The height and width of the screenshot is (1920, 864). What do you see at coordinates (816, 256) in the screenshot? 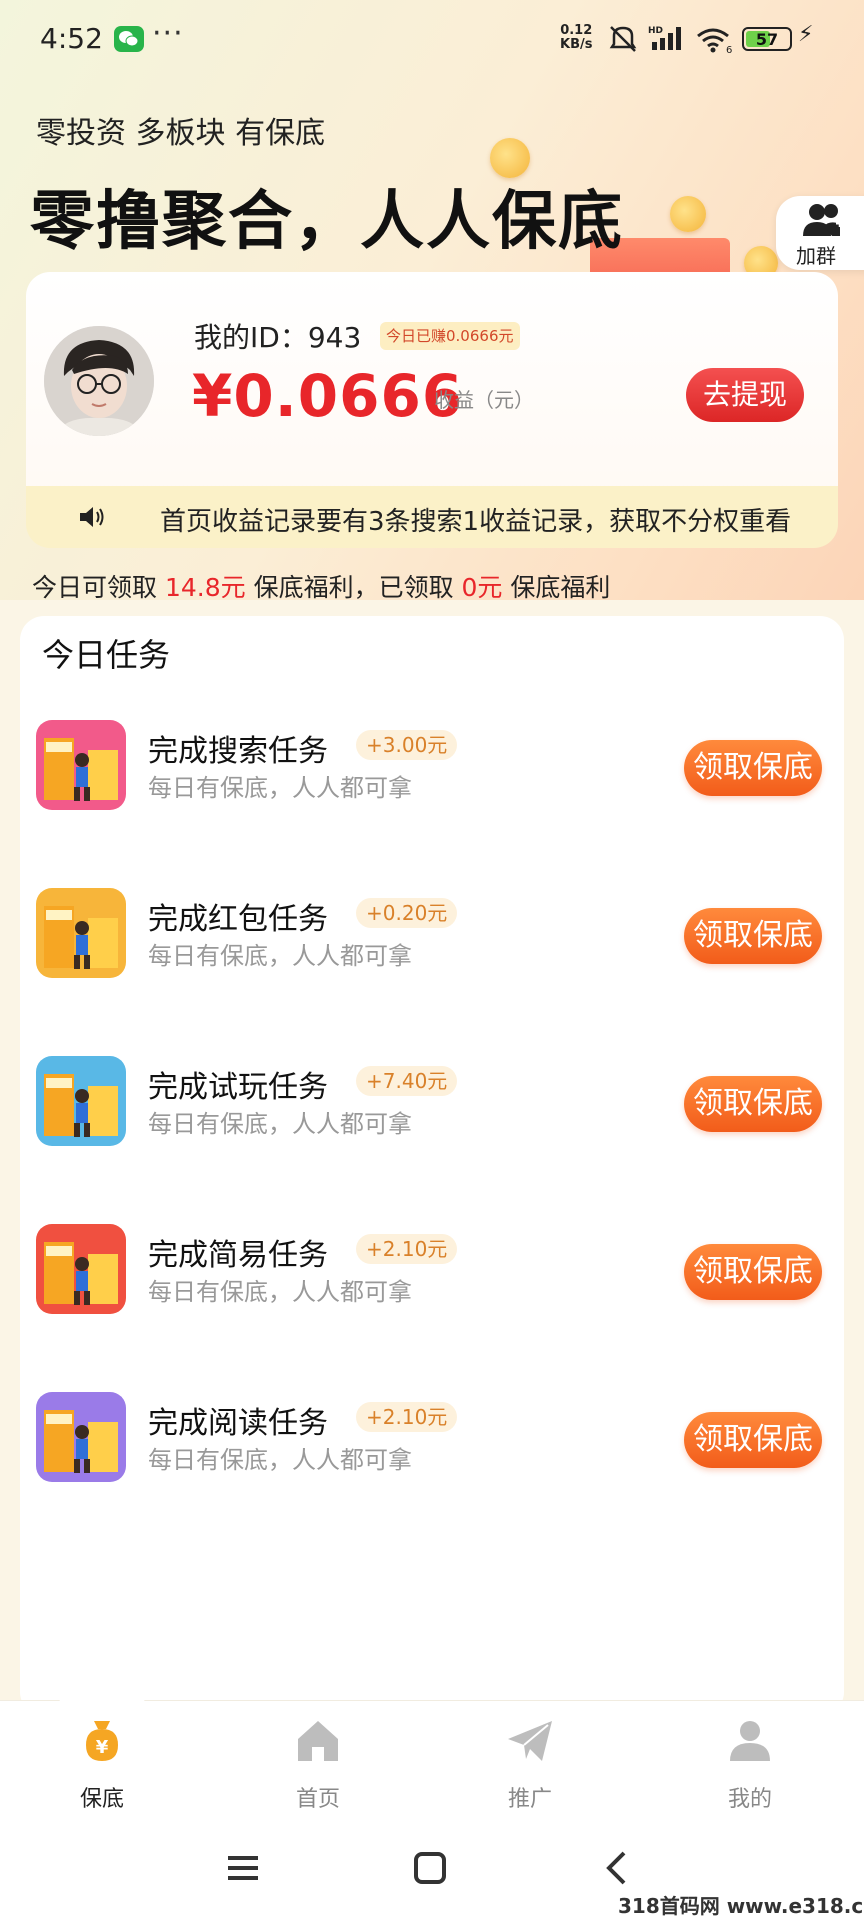
I see `join-group-label: 加群` at bounding box center [816, 256].